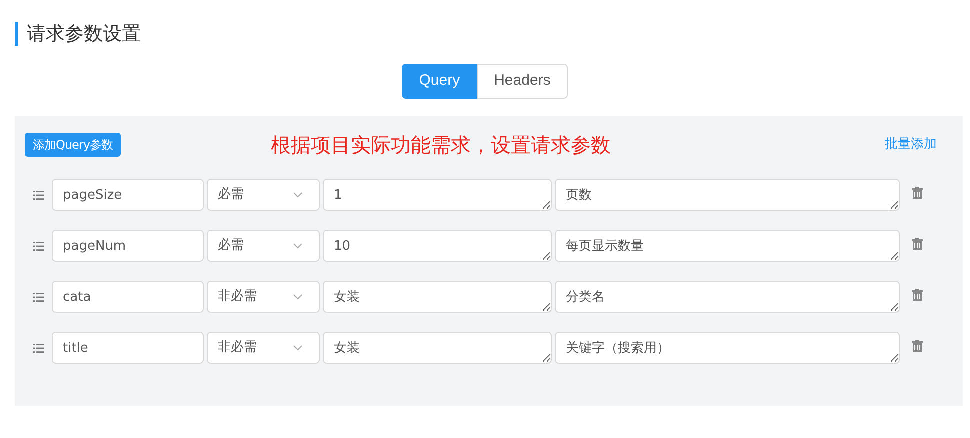 The image size is (970, 438). What do you see at coordinates (437, 246) in the screenshot?
I see `param-value-field: 10` at bounding box center [437, 246].